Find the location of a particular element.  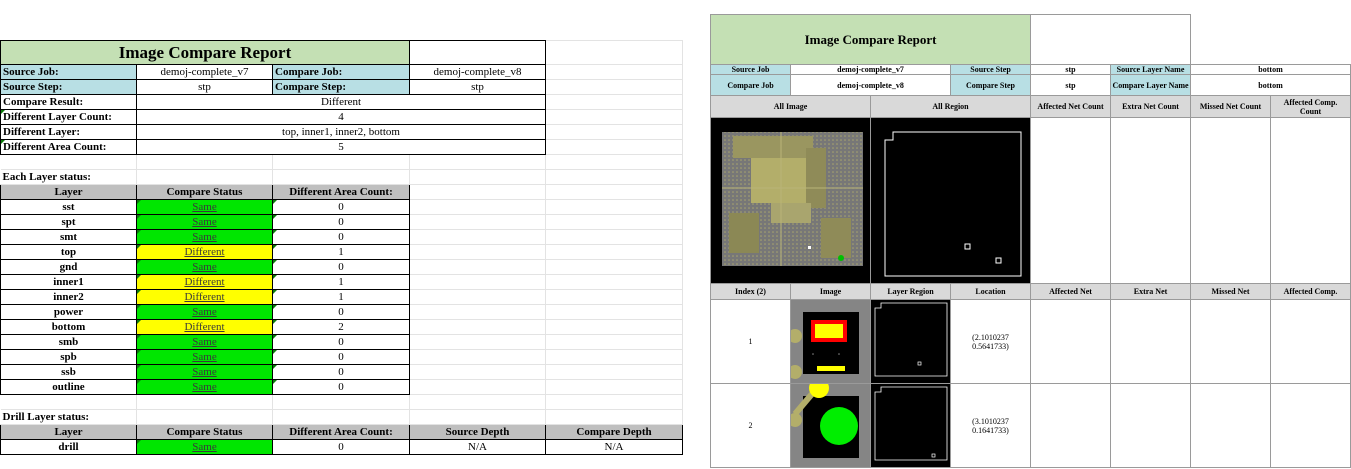

layer-name: ssb is located at coordinates (68, 372).